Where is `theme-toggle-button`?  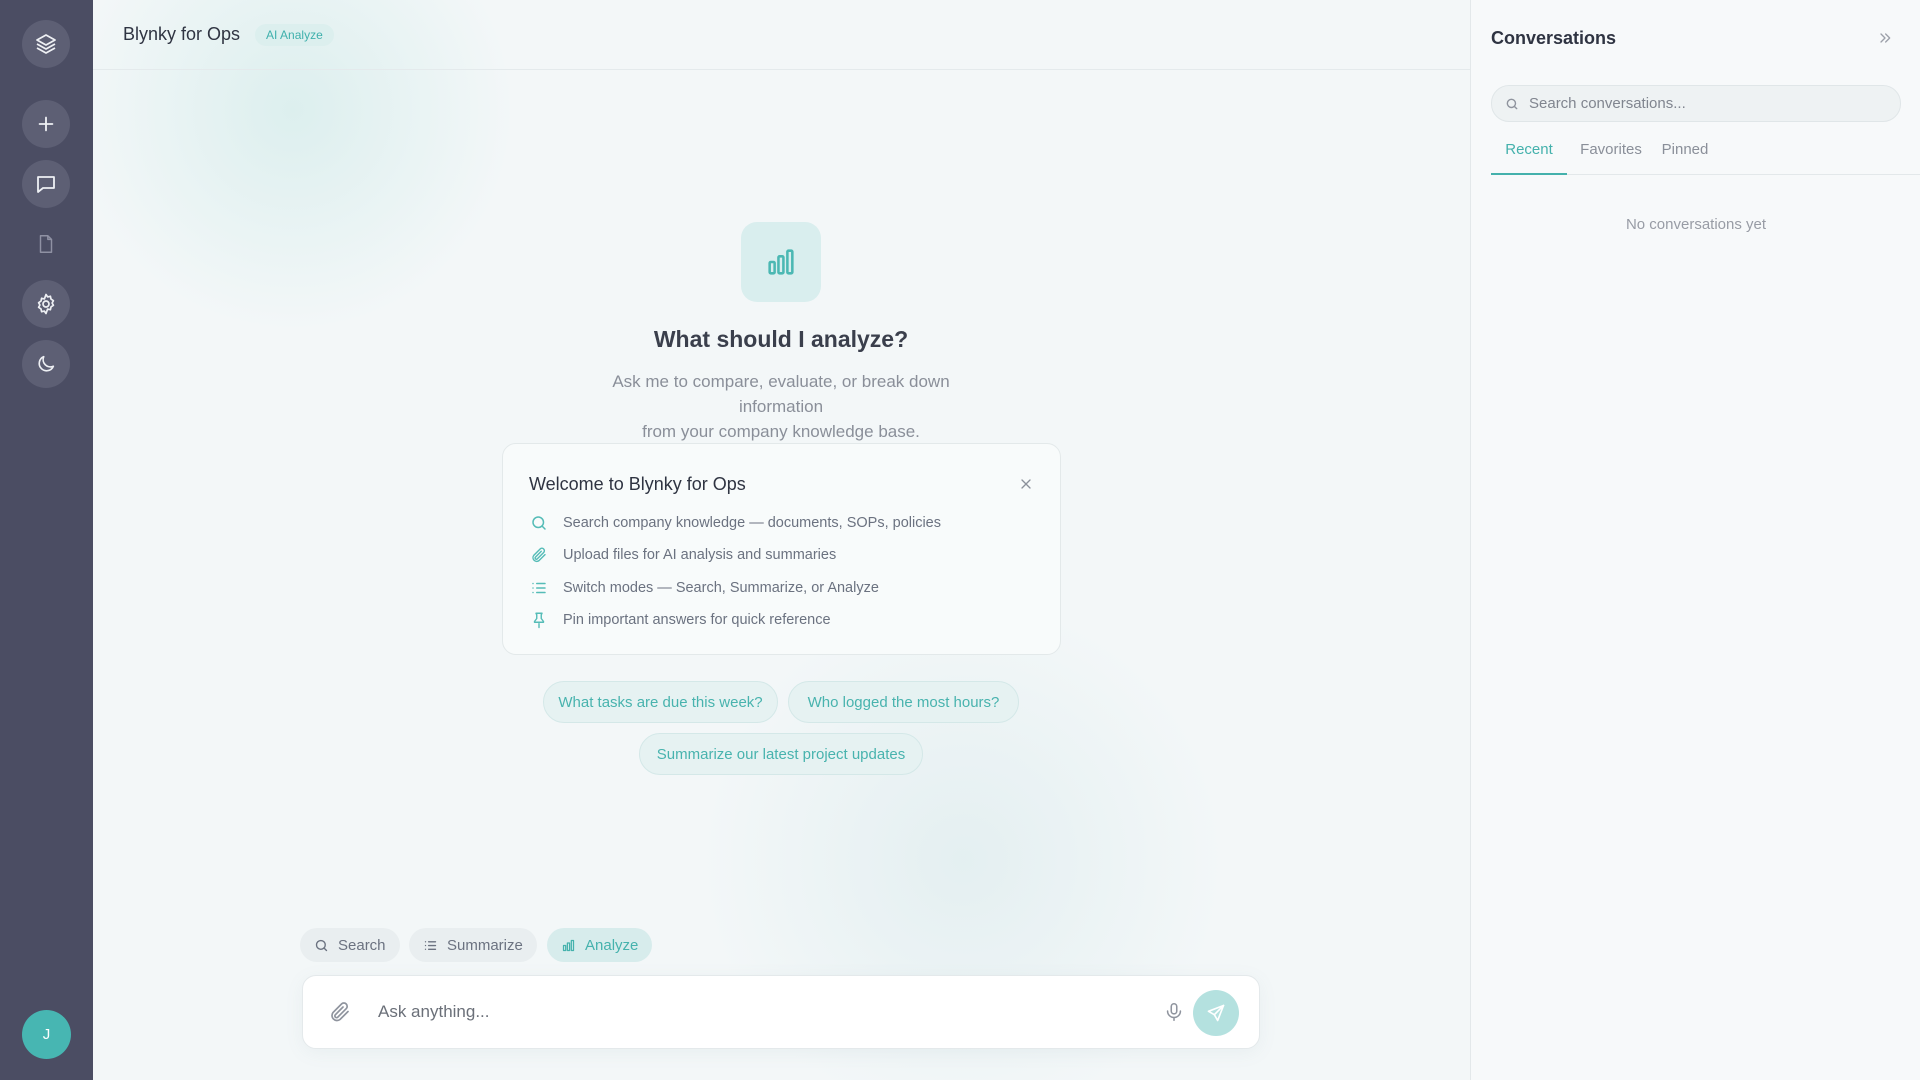
theme-toggle-button is located at coordinates (46, 364).